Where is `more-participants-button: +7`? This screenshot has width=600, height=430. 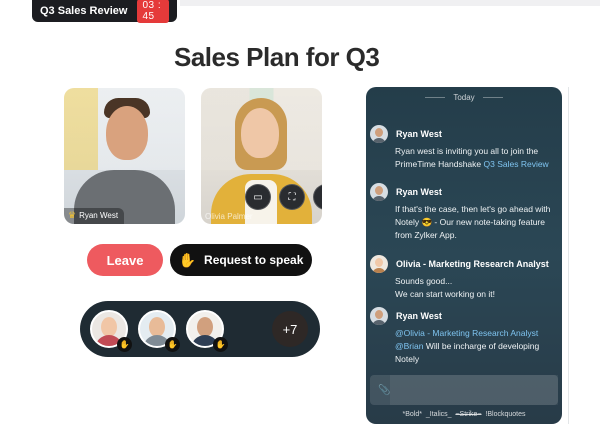 more-participants-button: +7 is located at coordinates (290, 329).